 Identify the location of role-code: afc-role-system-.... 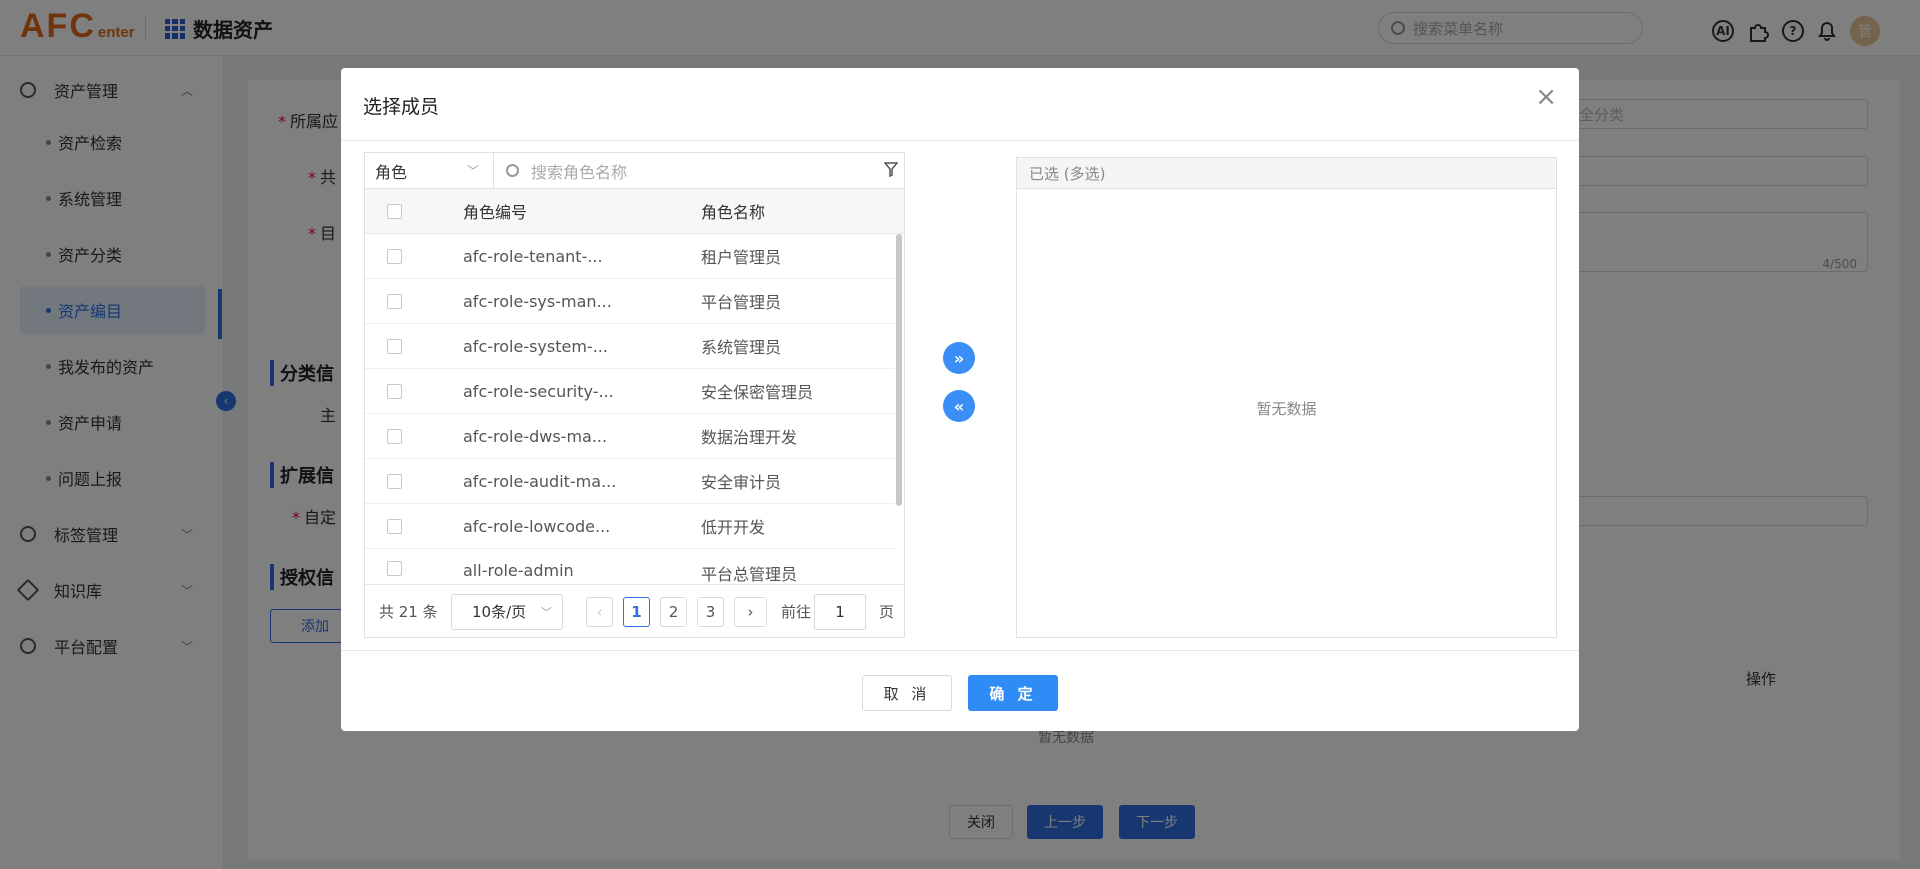
(535, 346).